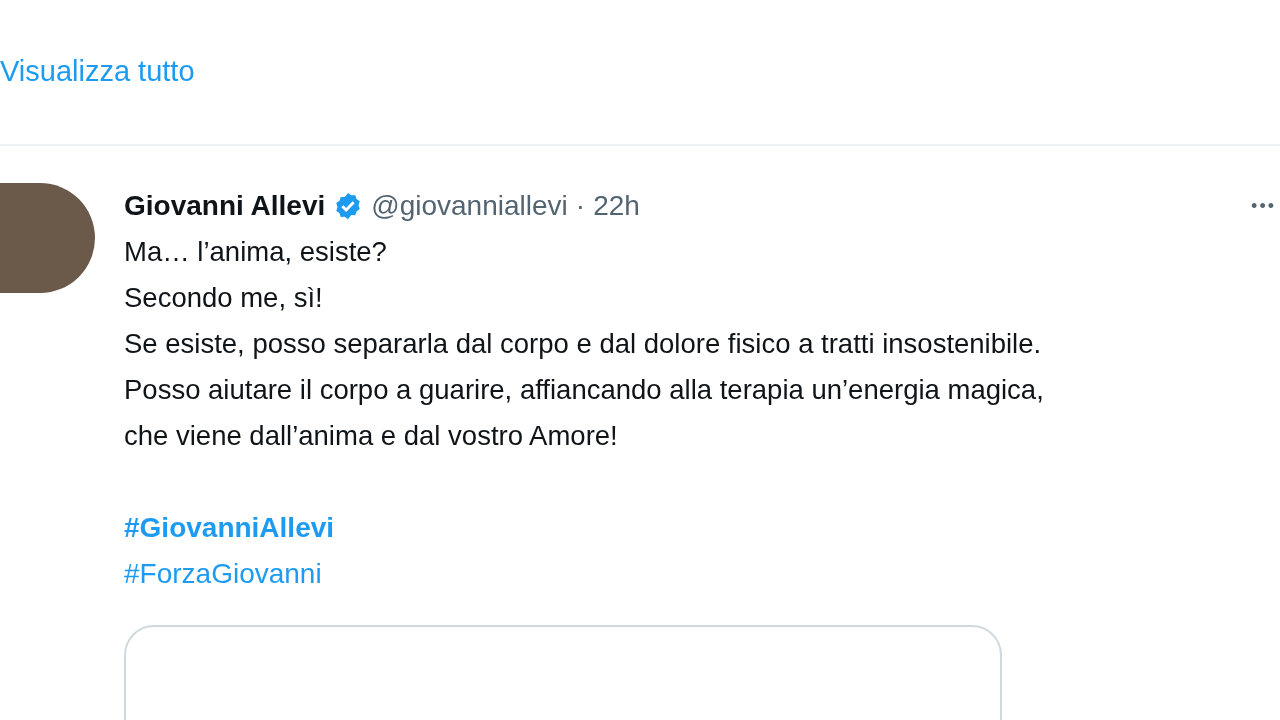 The height and width of the screenshot is (720, 1280). I want to click on tweet-text-line: Secondo me, sì!, so click(224, 298).